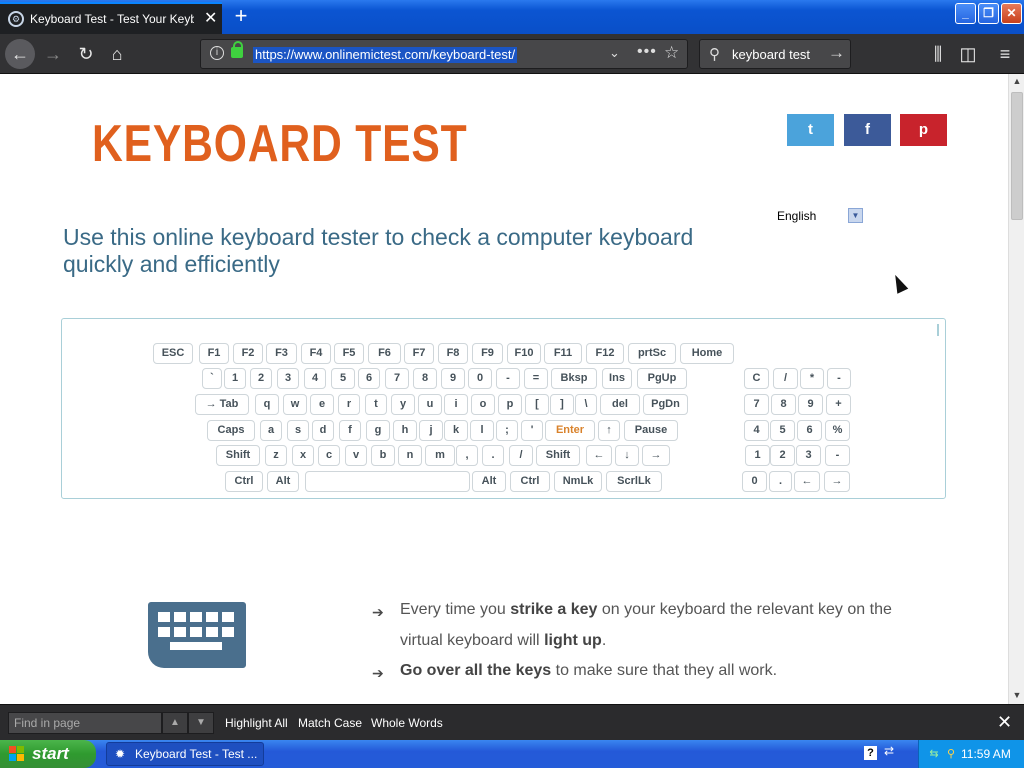 This screenshot has height=768, width=1024. I want to click on key-prtsc: prtSc, so click(652, 353).